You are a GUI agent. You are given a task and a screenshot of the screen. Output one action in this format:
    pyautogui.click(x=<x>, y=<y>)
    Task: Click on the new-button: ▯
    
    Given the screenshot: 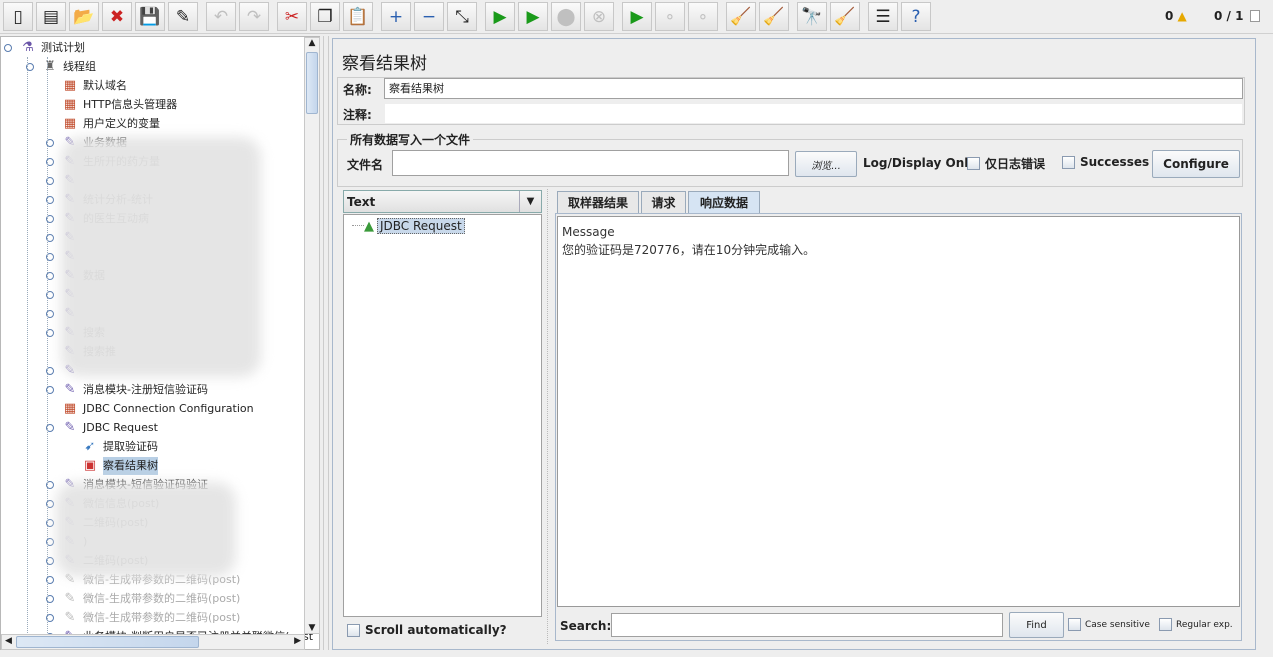 What is the action you would take?
    pyautogui.click(x=18, y=16)
    